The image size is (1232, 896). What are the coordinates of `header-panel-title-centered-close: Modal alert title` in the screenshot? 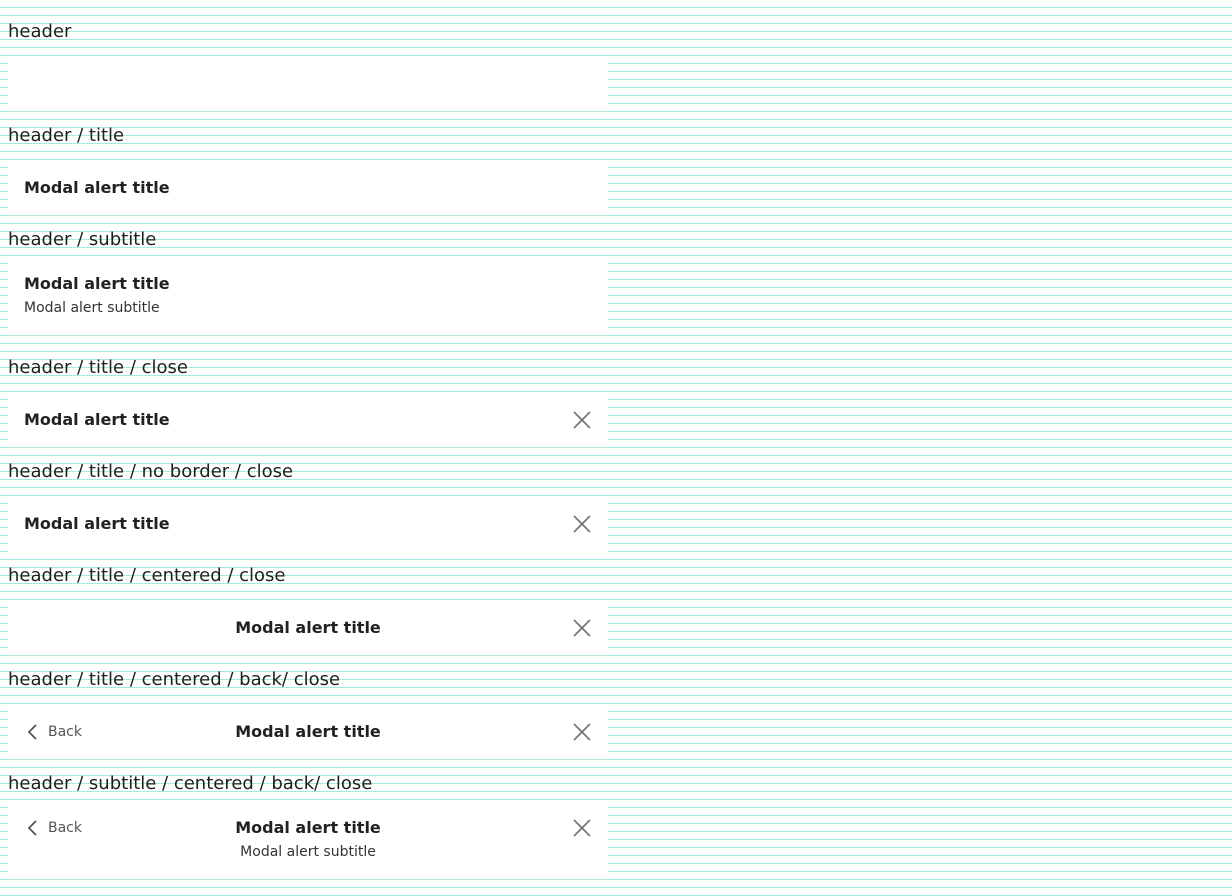 It's located at (308, 628).